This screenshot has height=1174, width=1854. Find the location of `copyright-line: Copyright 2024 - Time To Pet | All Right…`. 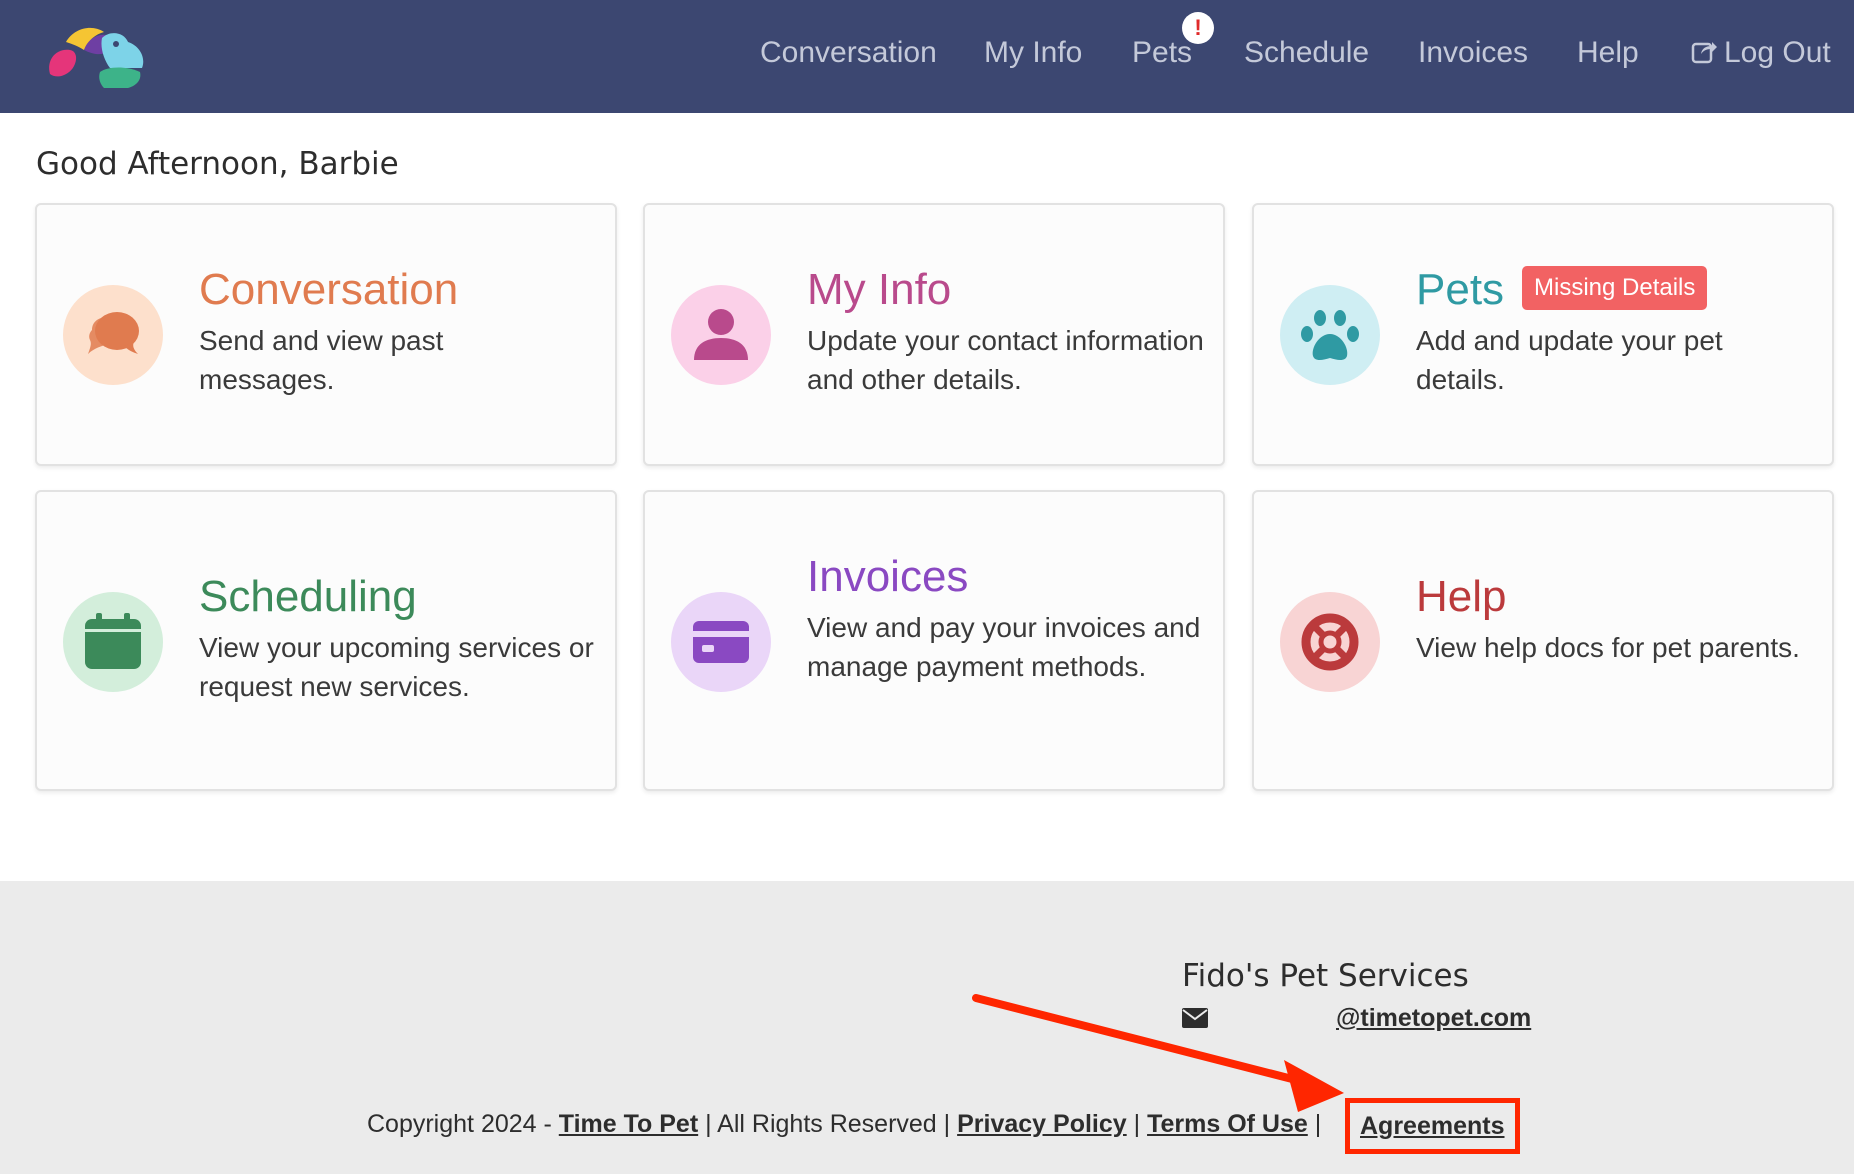

copyright-line: Copyright 2024 - Time To Pet | All Right… is located at coordinates (844, 1124).